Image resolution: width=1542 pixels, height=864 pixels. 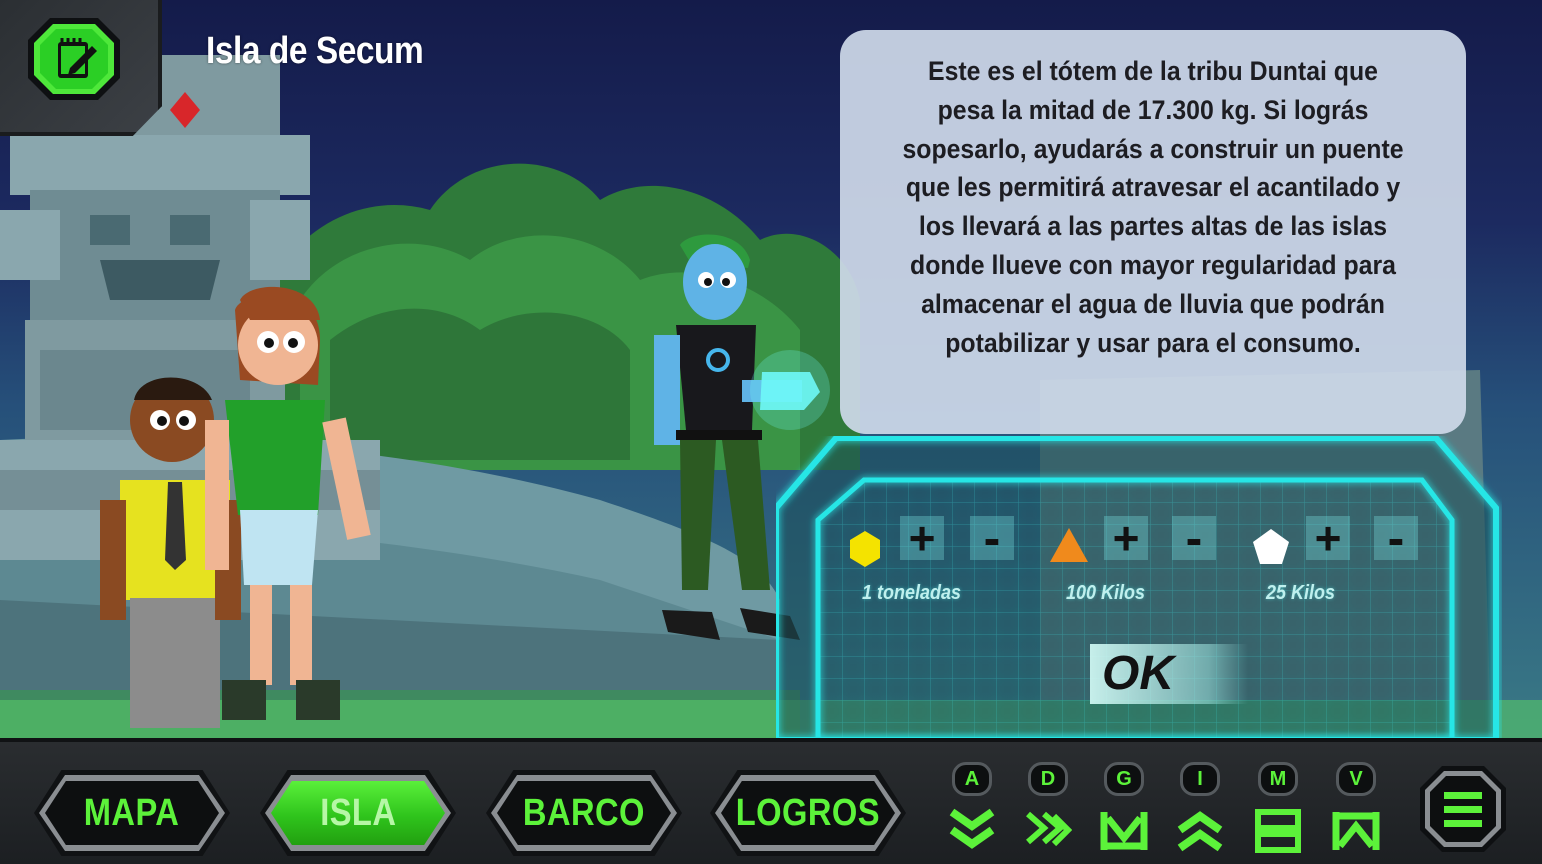 What do you see at coordinates (1126, 538) in the screenshot?
I see `hundred-kilos-plus-button: +` at bounding box center [1126, 538].